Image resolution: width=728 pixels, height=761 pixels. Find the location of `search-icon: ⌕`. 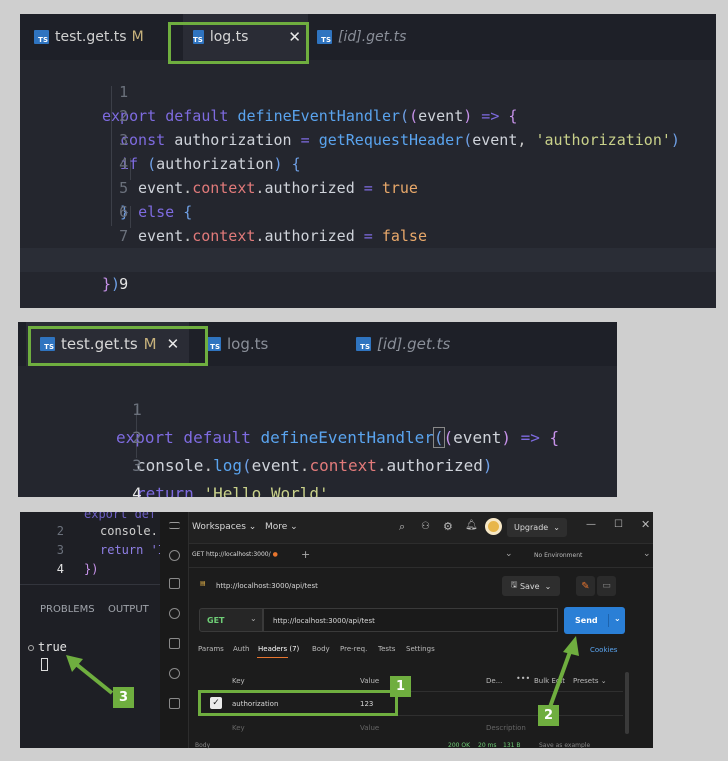

search-icon: ⌕ is located at coordinates (402, 527).